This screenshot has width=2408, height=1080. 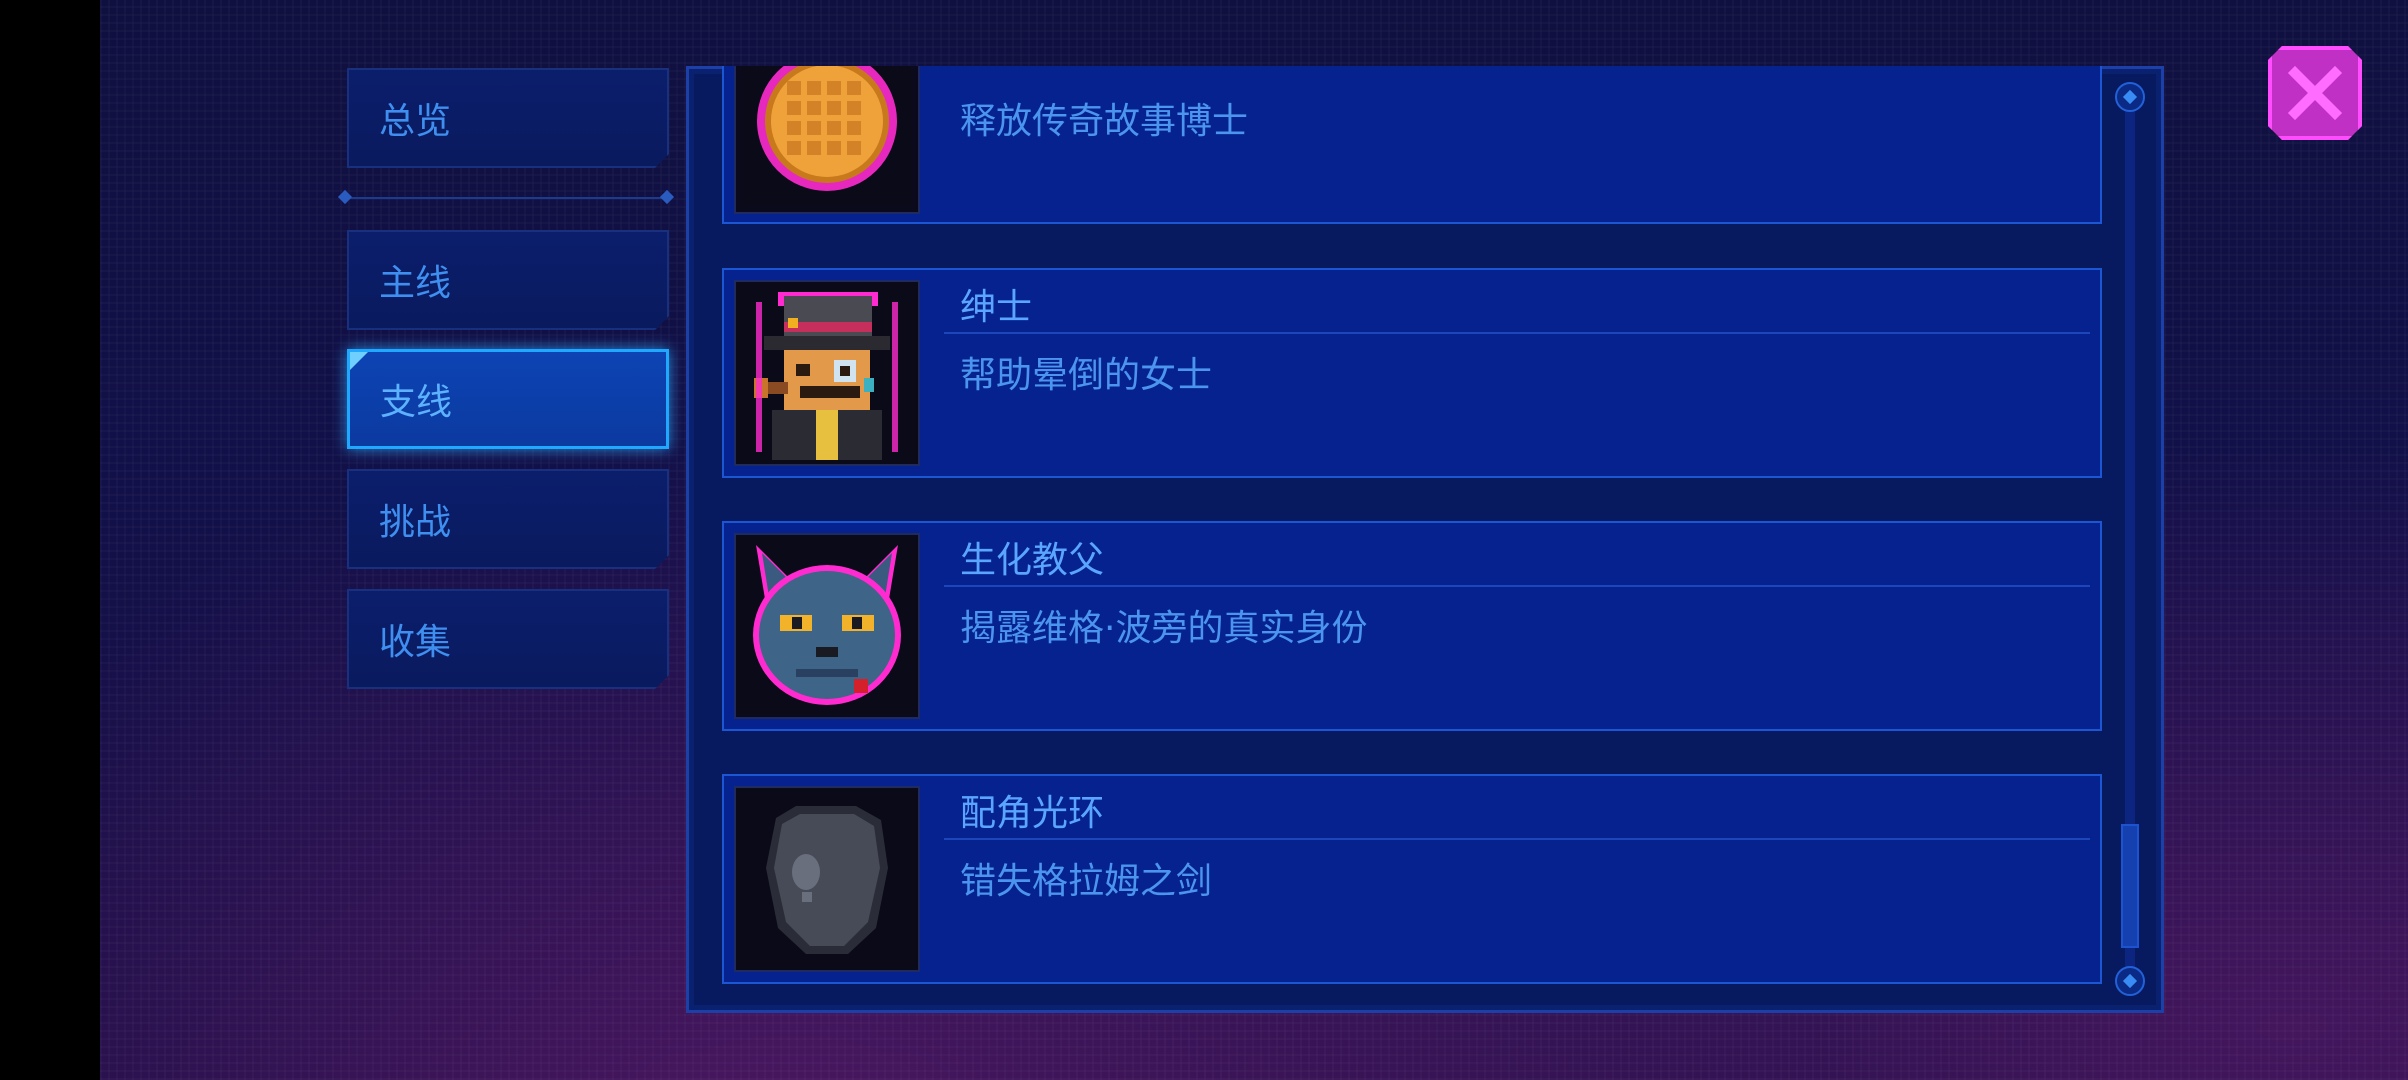 I want to click on tab-collection-label: 收集, so click(x=415, y=642).